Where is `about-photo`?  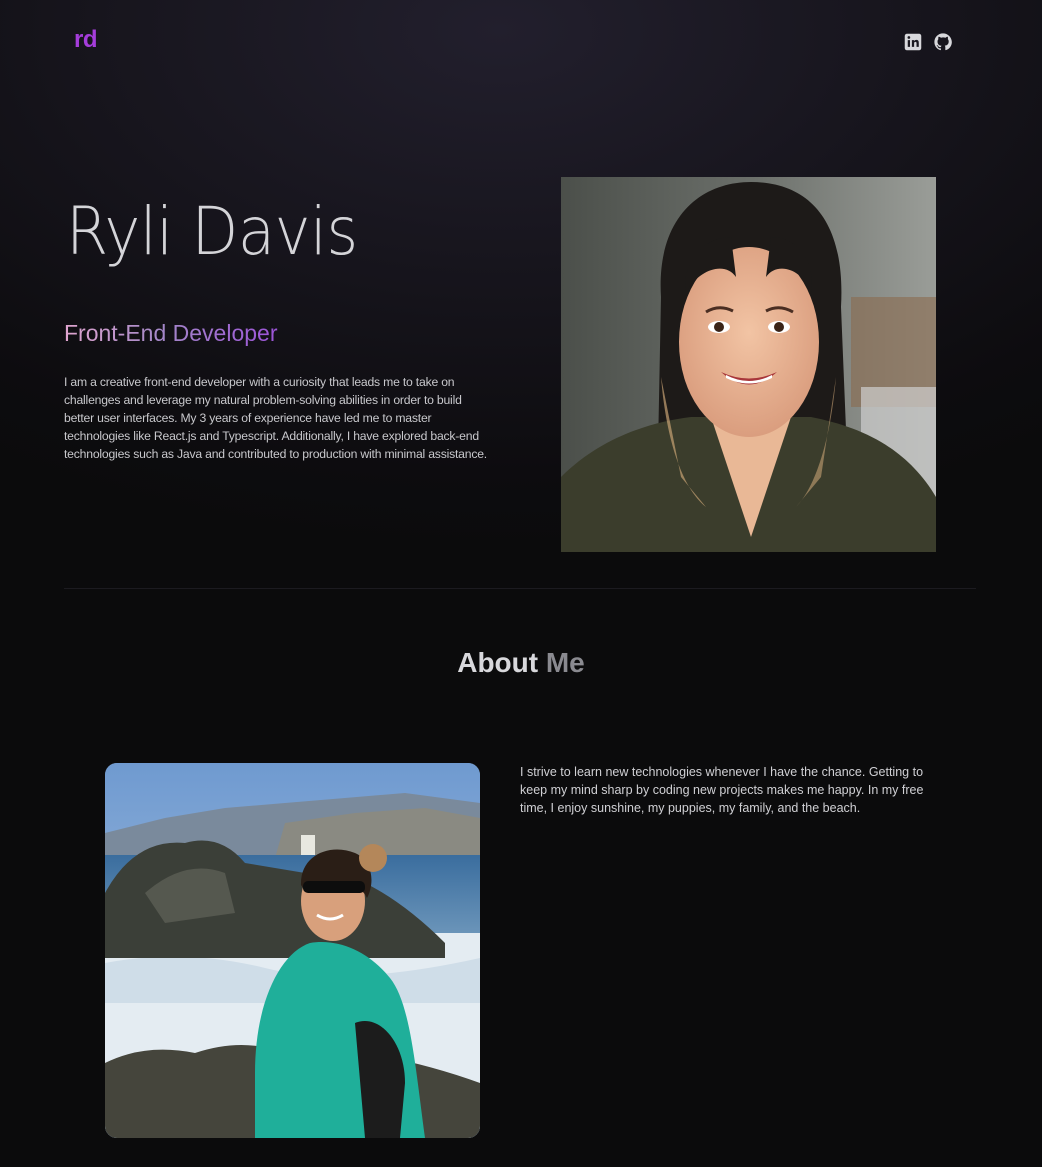 about-photo is located at coordinates (292, 950).